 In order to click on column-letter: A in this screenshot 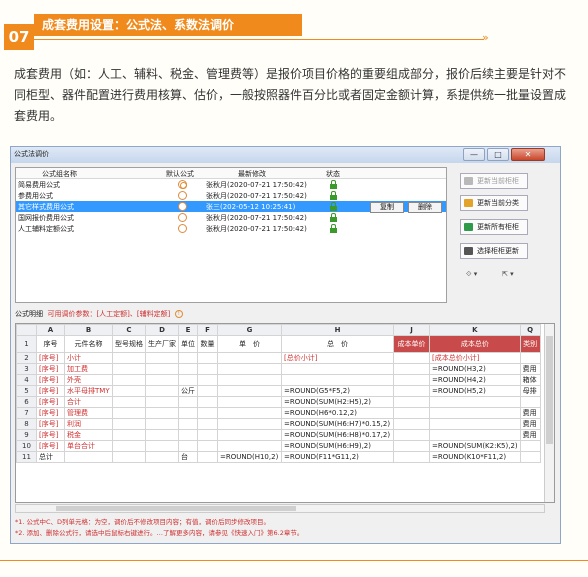, I will do `click(50, 330)`.